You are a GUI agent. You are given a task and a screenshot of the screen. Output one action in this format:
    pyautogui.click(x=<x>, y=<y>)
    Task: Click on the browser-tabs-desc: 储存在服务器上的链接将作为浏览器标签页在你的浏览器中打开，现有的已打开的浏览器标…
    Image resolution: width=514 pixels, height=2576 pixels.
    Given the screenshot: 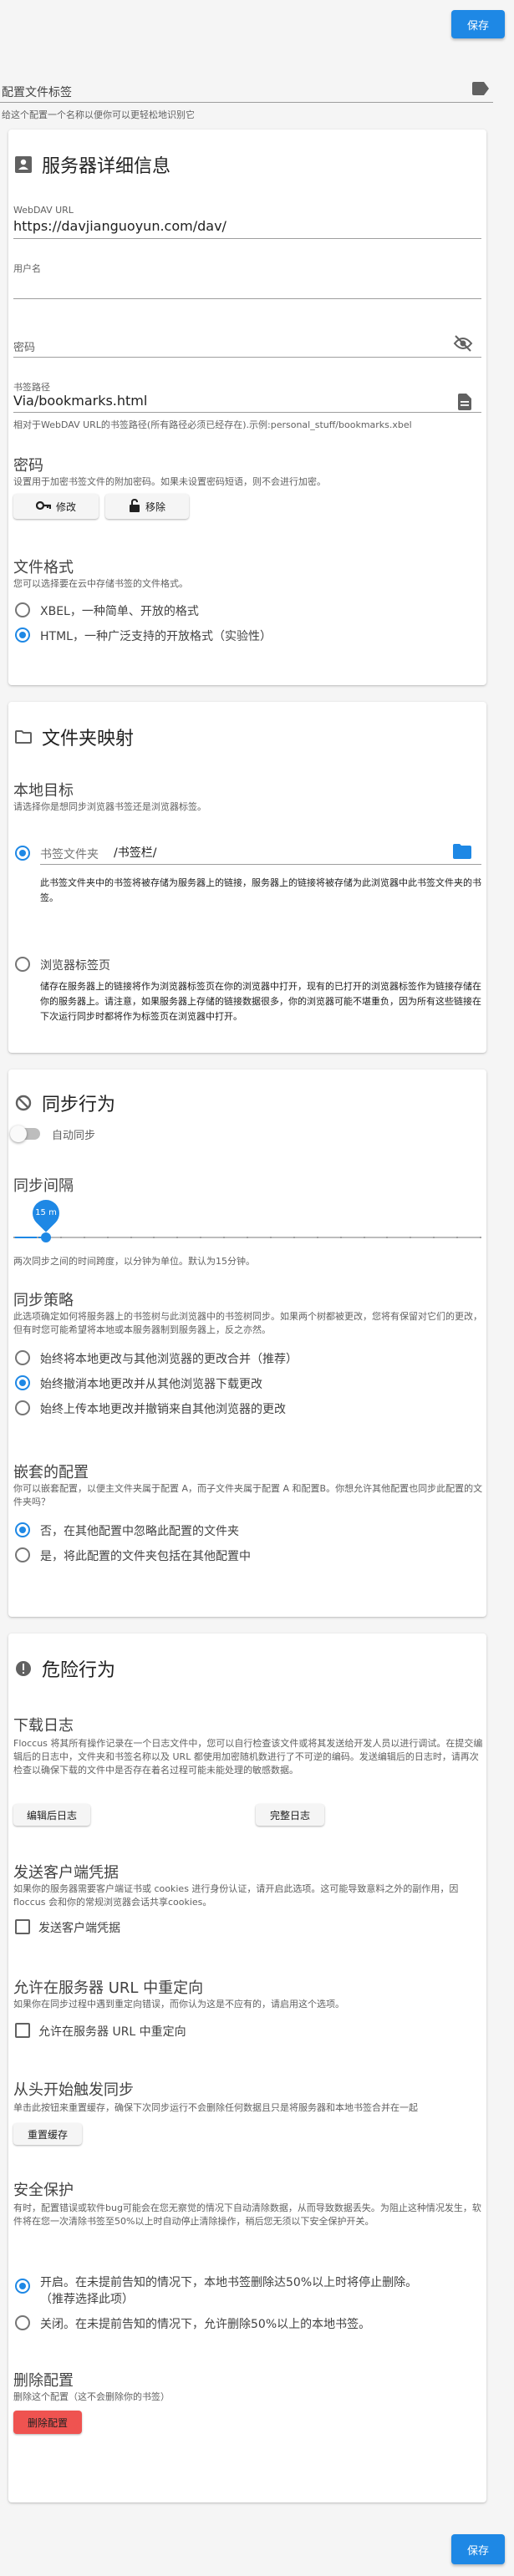 What is the action you would take?
    pyautogui.click(x=260, y=1002)
    